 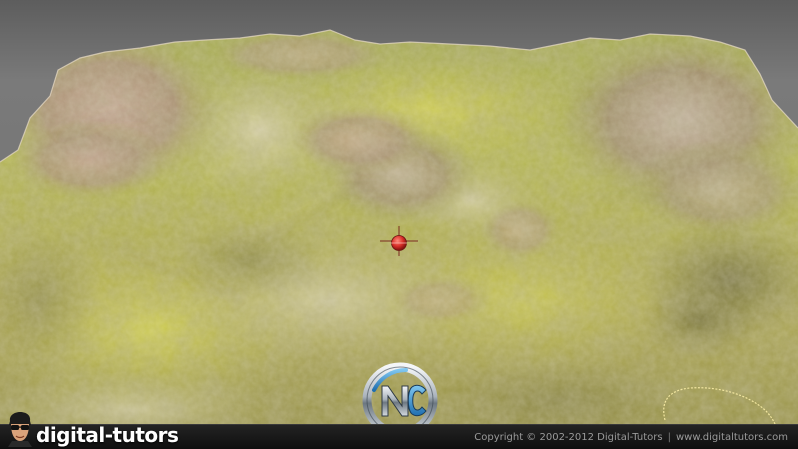 I want to click on brand-logo: digital-tutors, so click(x=92, y=427).